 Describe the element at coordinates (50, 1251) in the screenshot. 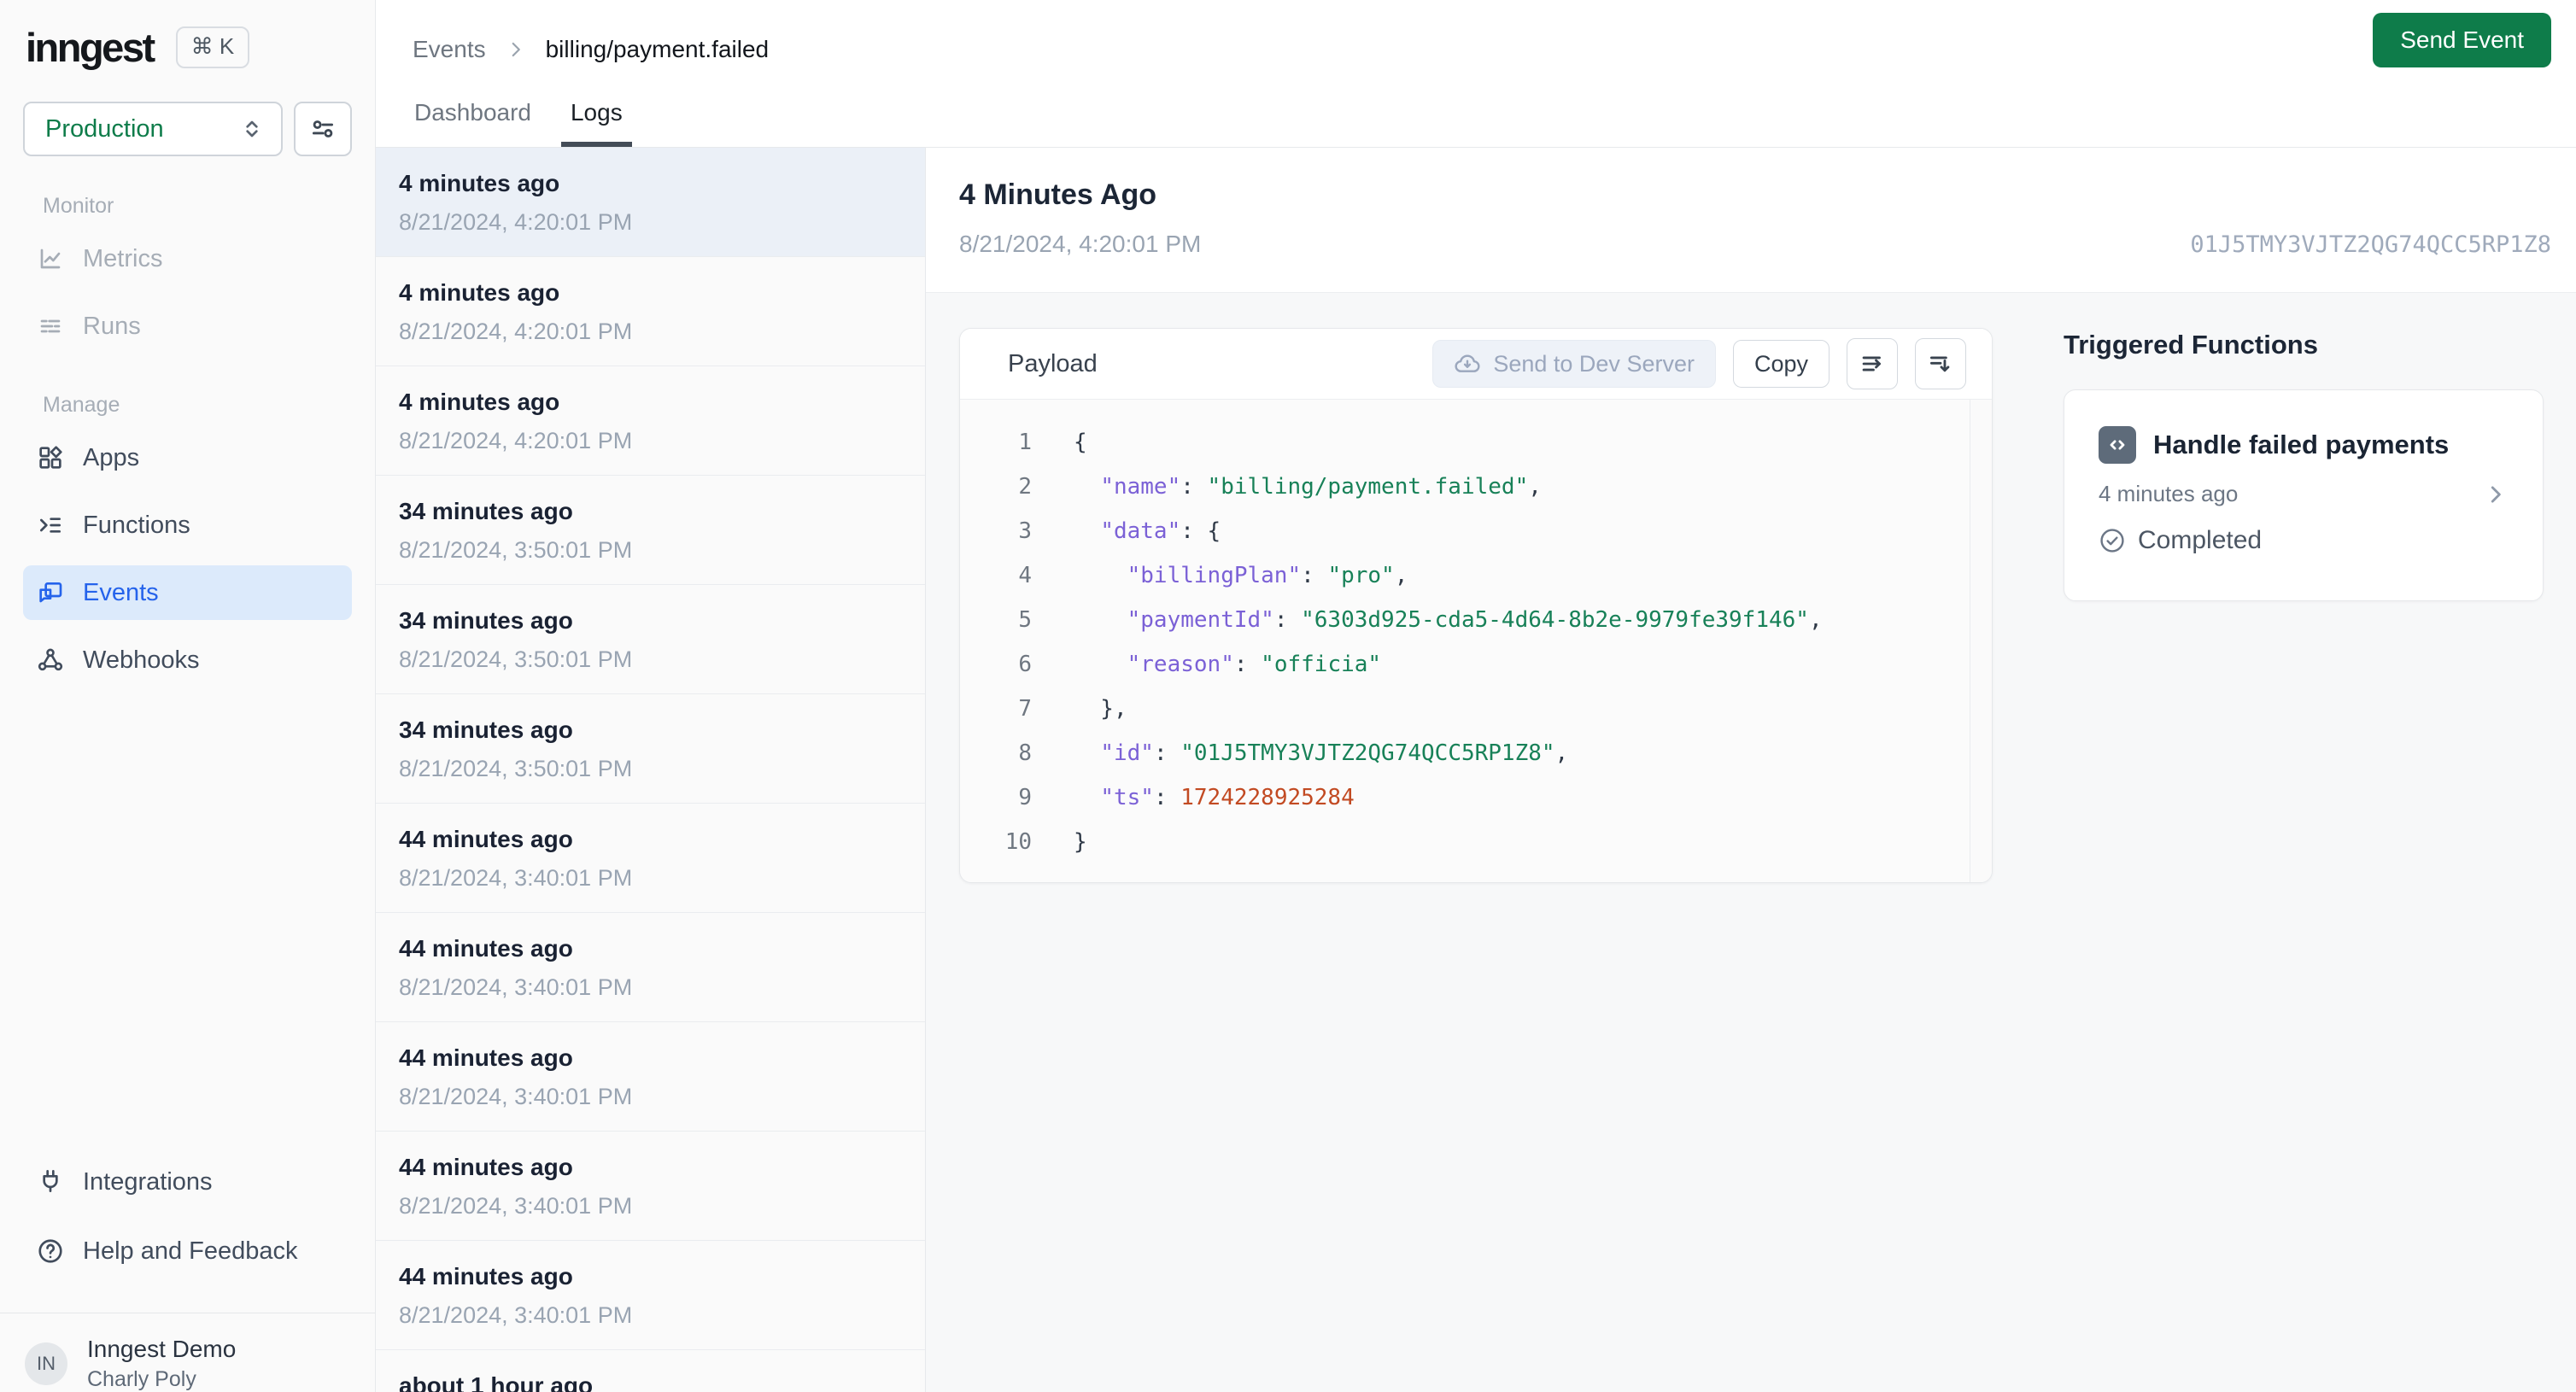

I see `help-circle-icon` at that location.